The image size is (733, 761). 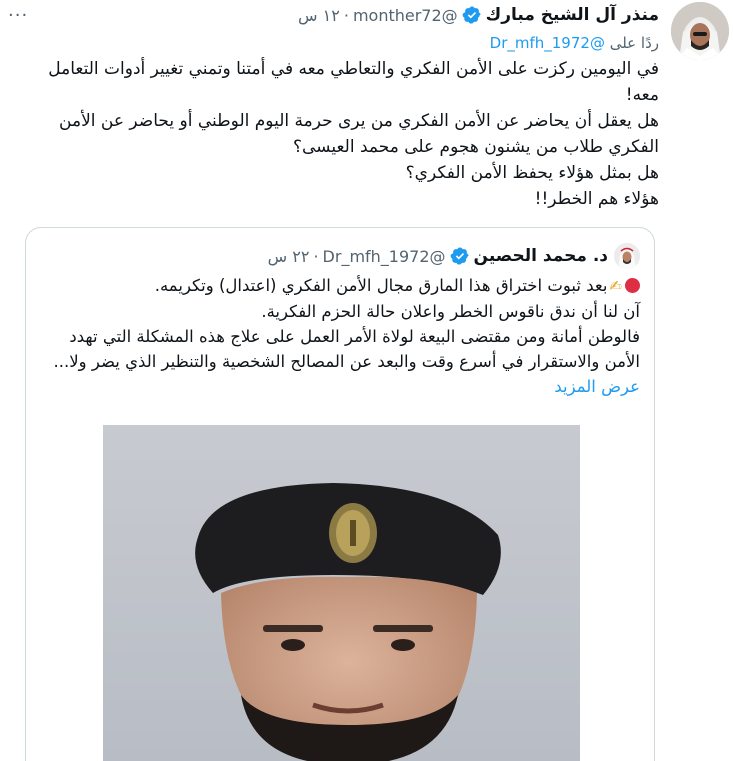 What do you see at coordinates (532, 173) in the screenshot?
I see `tweet-line: هل بمثل هؤلاء يحفظ الأمن الفكري؟` at bounding box center [532, 173].